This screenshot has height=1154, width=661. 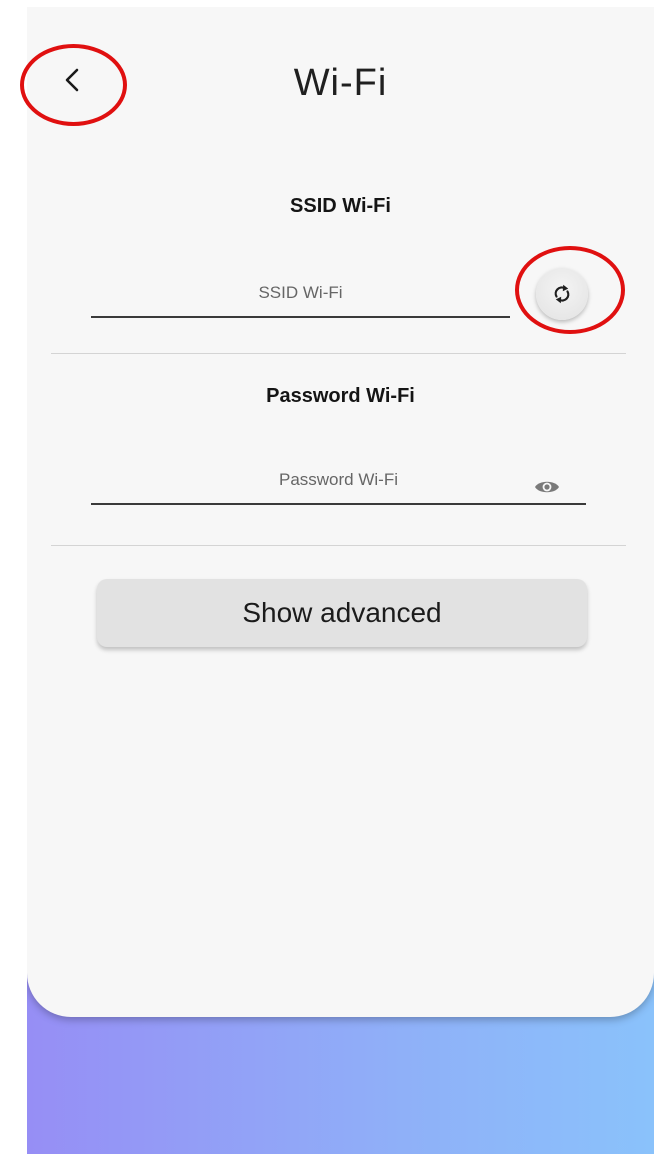 I want to click on ssid-field-container, so click(x=300, y=294).